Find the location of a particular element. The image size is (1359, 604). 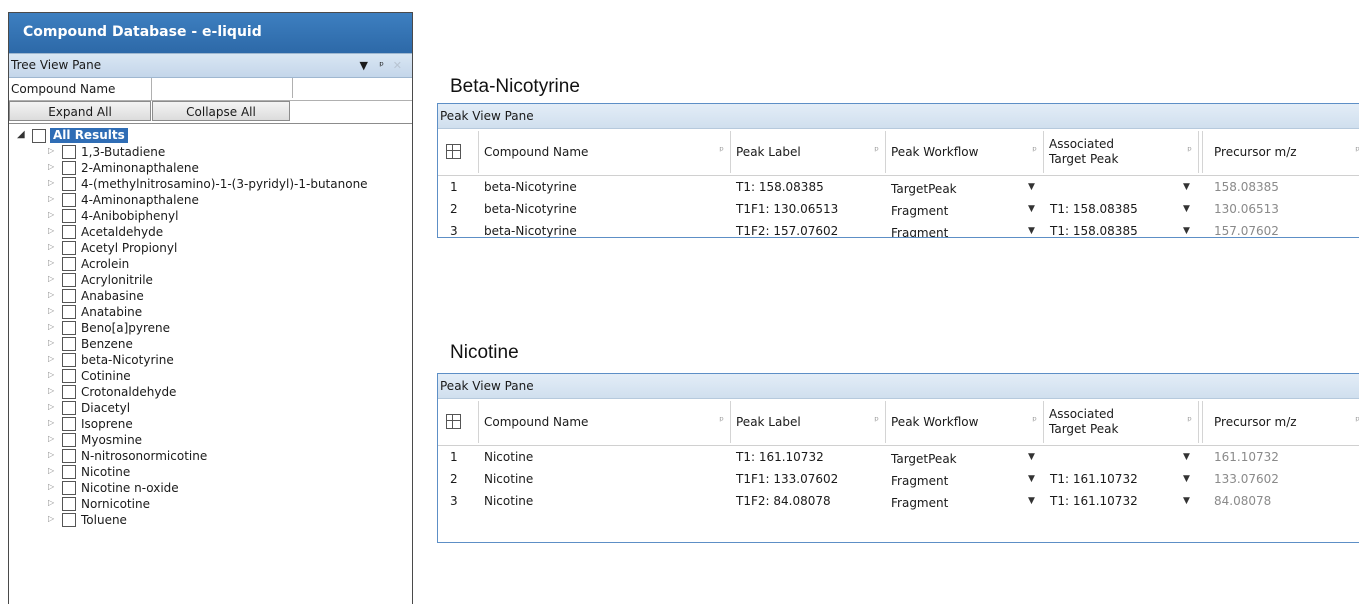

tree-item: ▷ Nornicotine is located at coordinates (210, 504).